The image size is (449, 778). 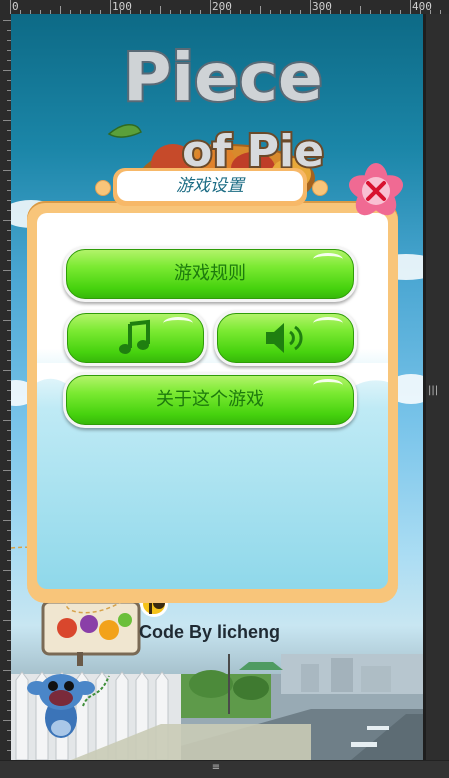 What do you see at coordinates (322, 6) in the screenshot?
I see `ruler-label-300: 300` at bounding box center [322, 6].